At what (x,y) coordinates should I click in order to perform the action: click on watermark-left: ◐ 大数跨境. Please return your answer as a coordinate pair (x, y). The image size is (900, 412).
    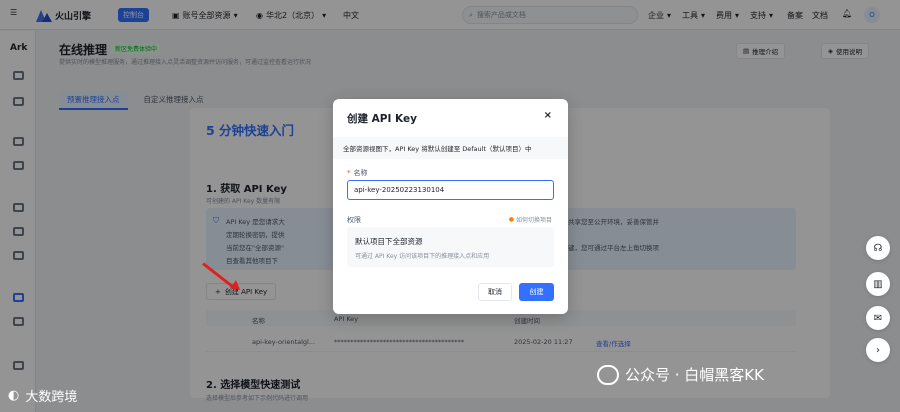
    Looking at the image, I should click on (42, 395).